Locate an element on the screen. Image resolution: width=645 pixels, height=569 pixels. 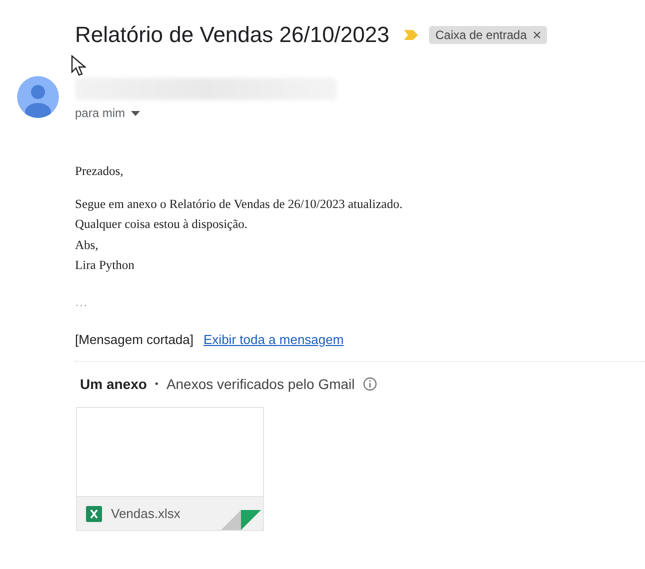
message-line: Prezados, is located at coordinates (99, 171).